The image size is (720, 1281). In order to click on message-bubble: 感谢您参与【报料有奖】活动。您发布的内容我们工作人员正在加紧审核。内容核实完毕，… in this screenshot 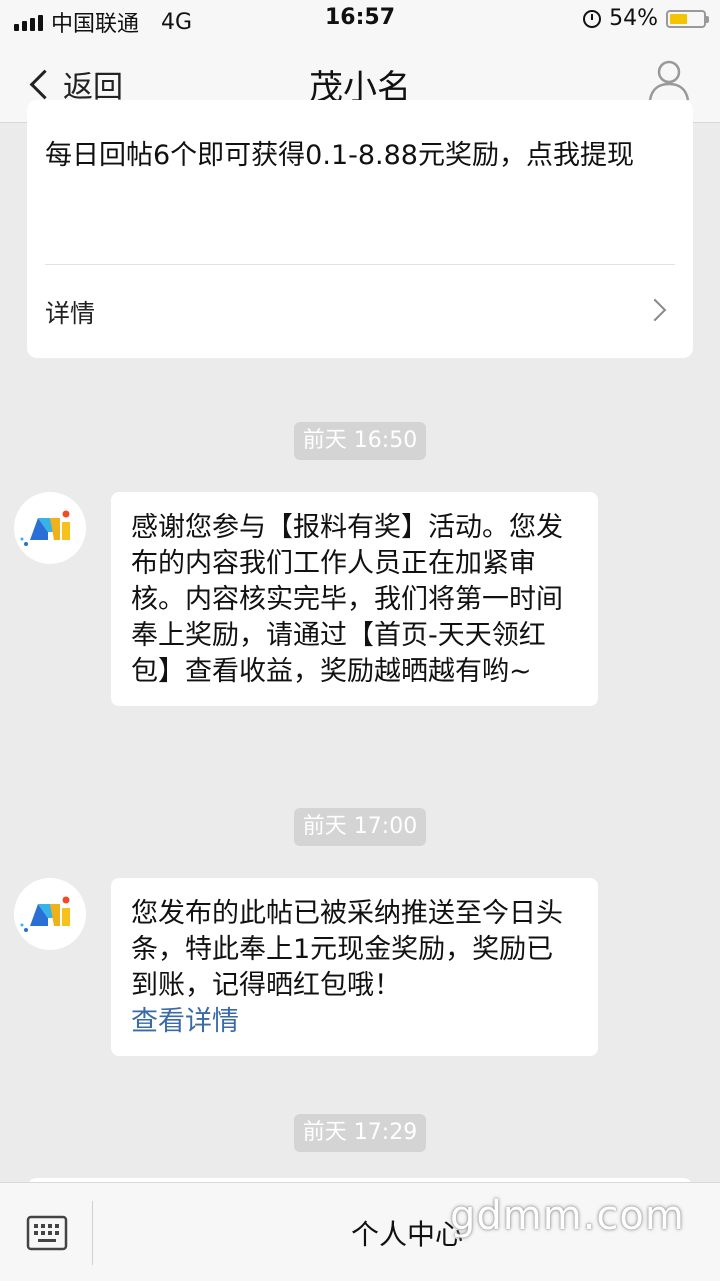, I will do `click(354, 599)`.